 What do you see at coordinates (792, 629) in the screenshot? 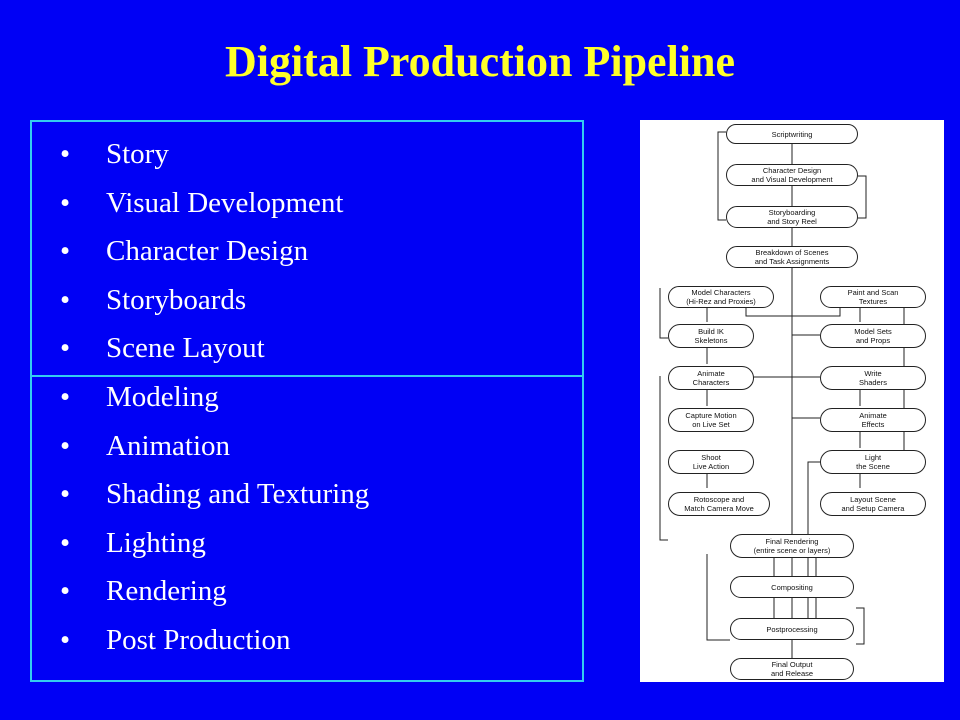
I see `flowchart-node: Postprocessing` at bounding box center [792, 629].